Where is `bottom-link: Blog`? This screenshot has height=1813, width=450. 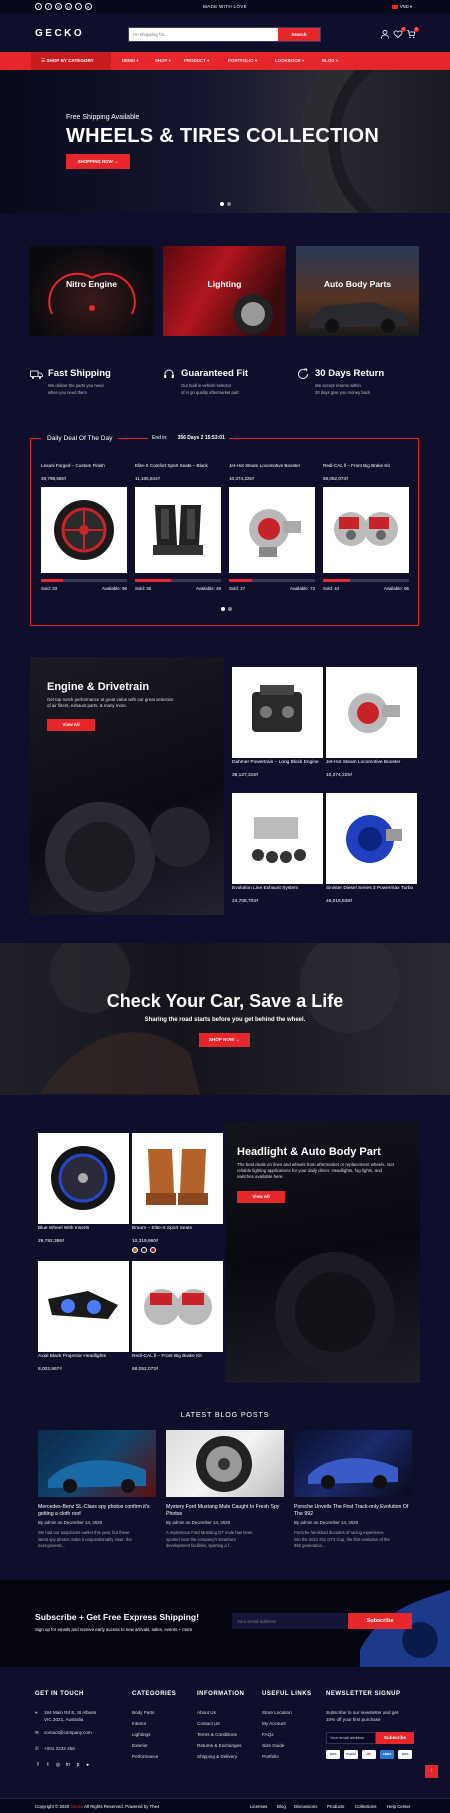 bottom-link: Blog is located at coordinates (281, 1806).